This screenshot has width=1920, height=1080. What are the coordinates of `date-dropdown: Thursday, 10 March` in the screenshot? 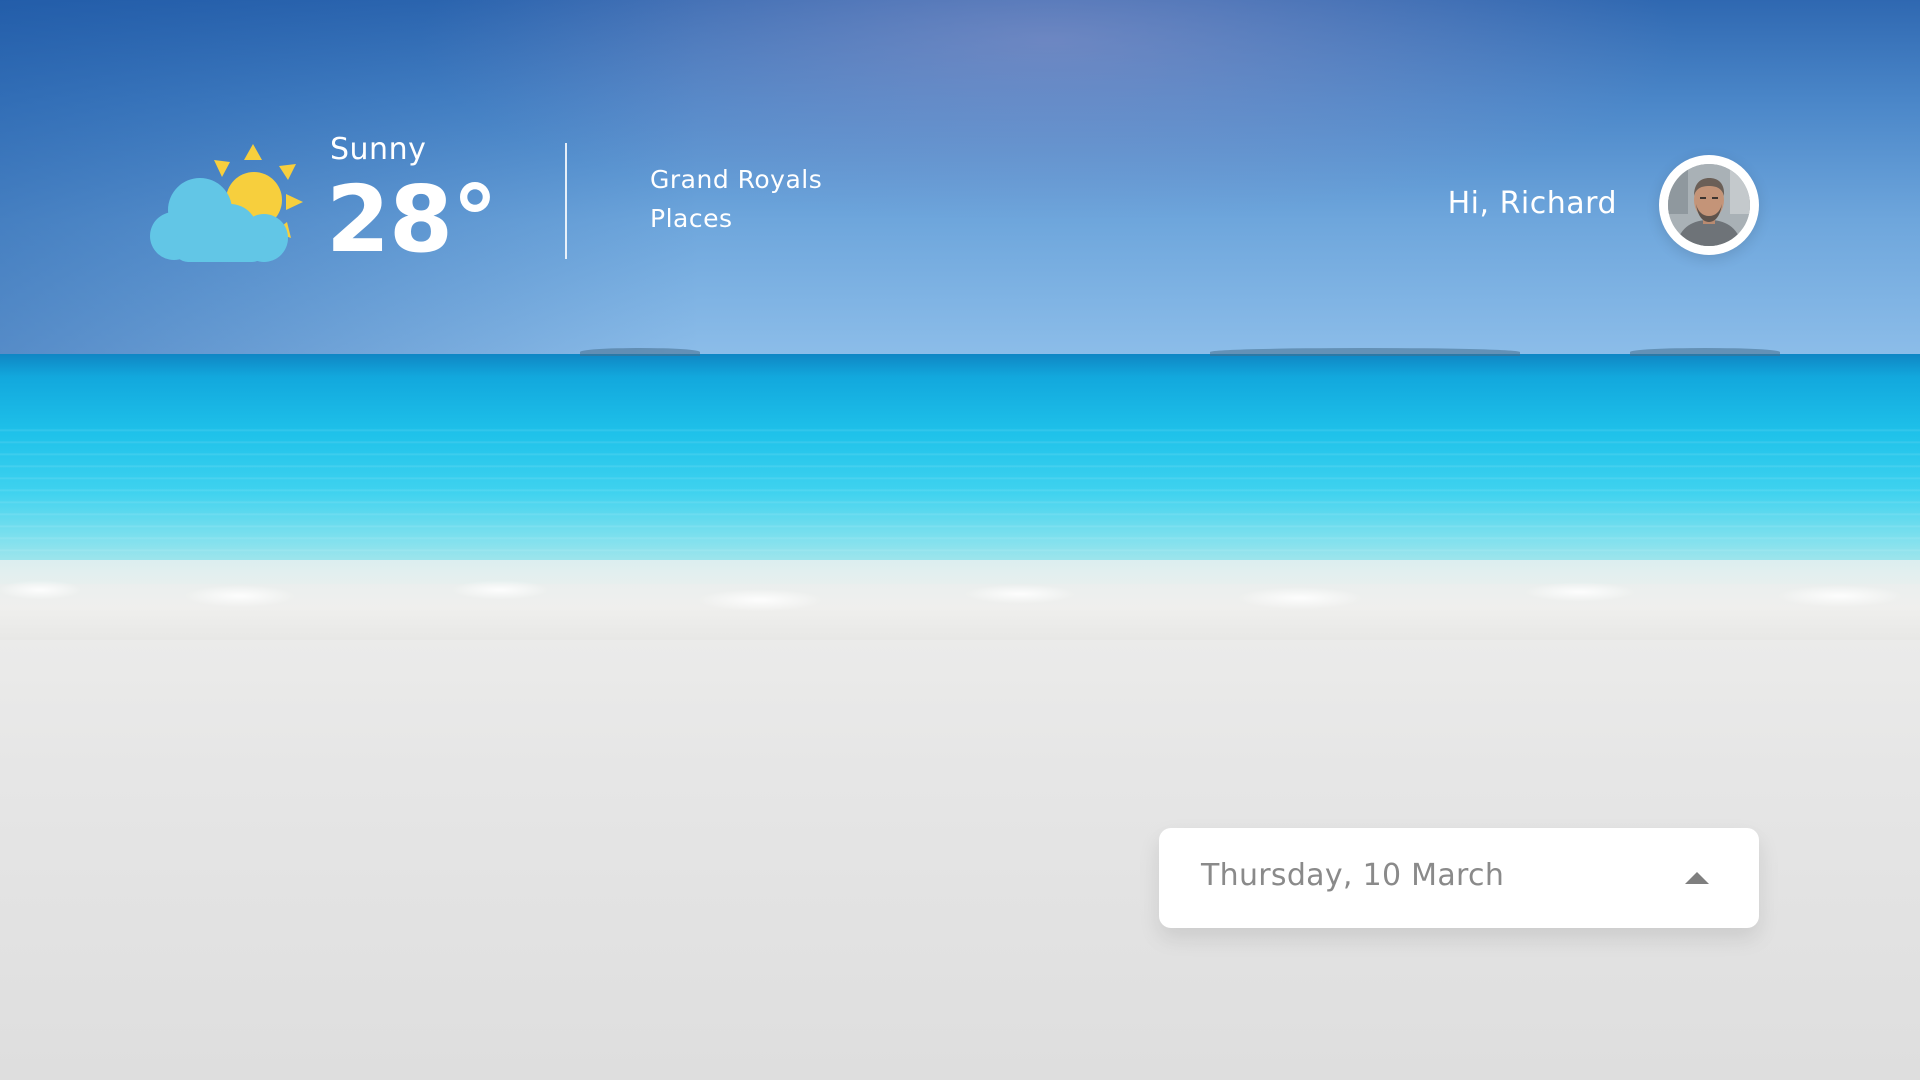 It's located at (1459, 878).